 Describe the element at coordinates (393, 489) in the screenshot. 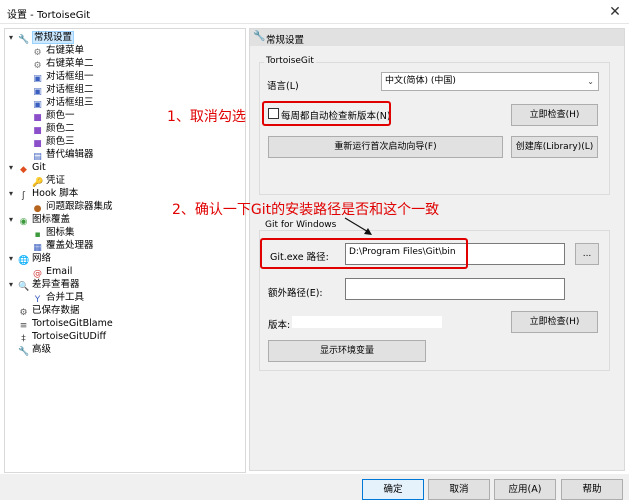

I see `ok-button: 确定` at that location.